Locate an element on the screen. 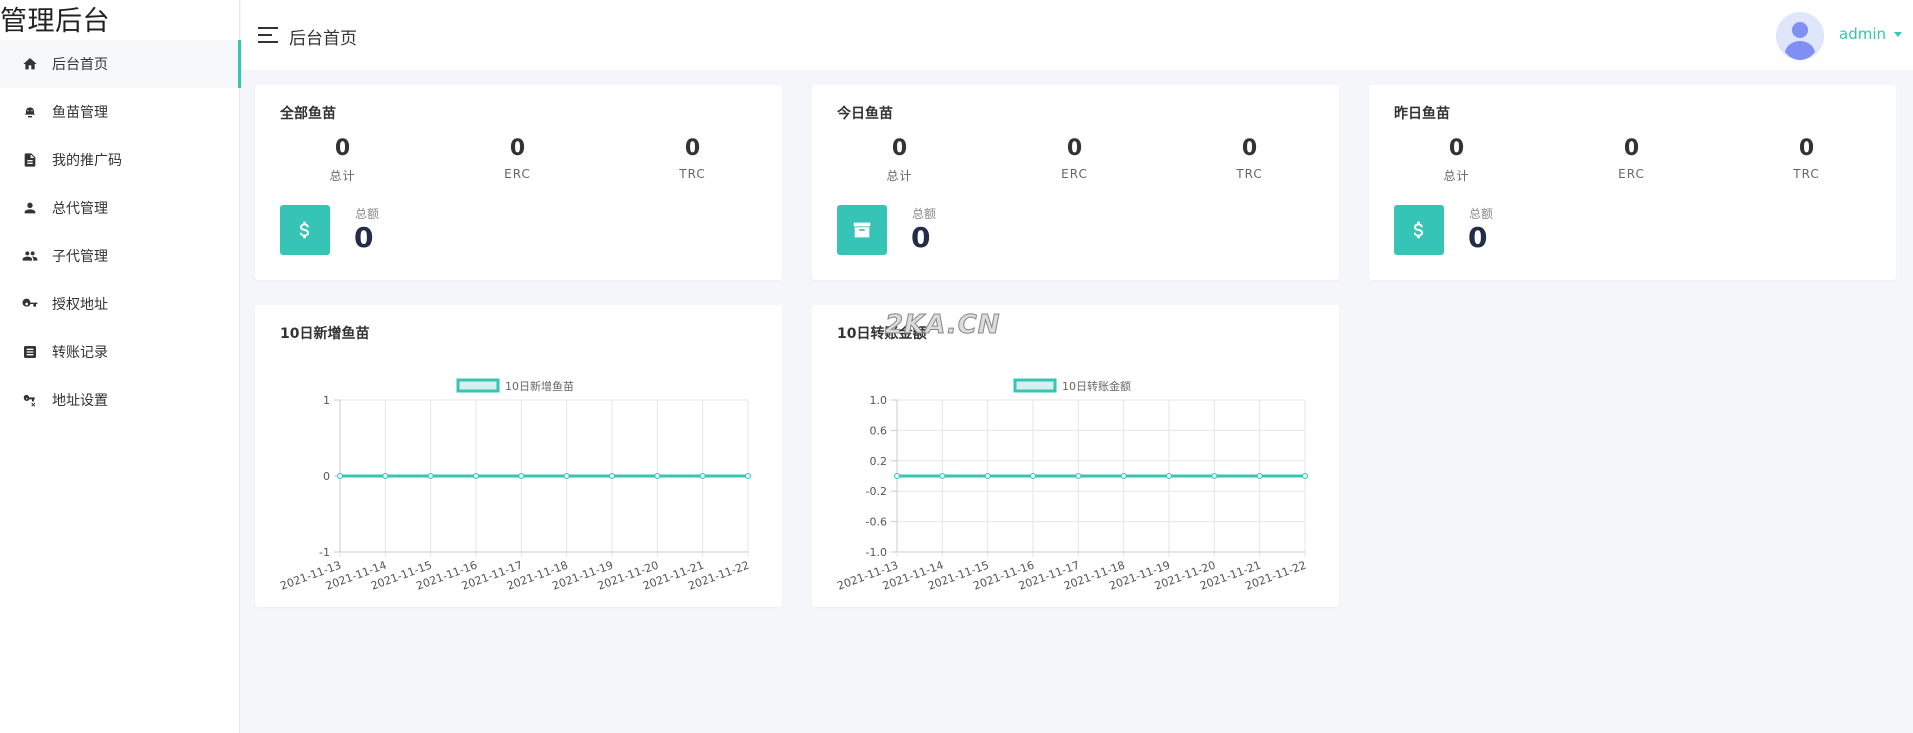  sidebar-item-label: 地址设置 is located at coordinates (80, 401).